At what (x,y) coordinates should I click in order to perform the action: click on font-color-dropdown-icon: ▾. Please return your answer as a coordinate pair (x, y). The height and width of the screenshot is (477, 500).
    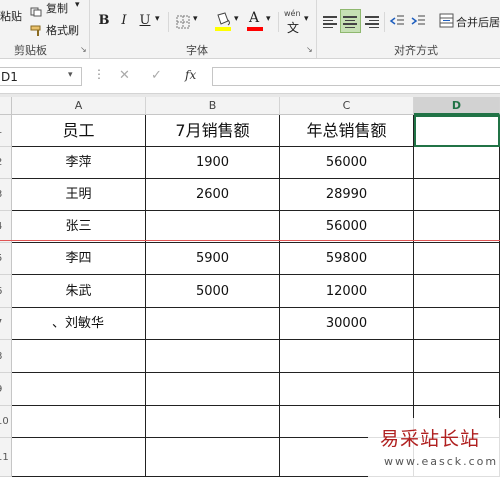
    Looking at the image, I should click on (268, 19).